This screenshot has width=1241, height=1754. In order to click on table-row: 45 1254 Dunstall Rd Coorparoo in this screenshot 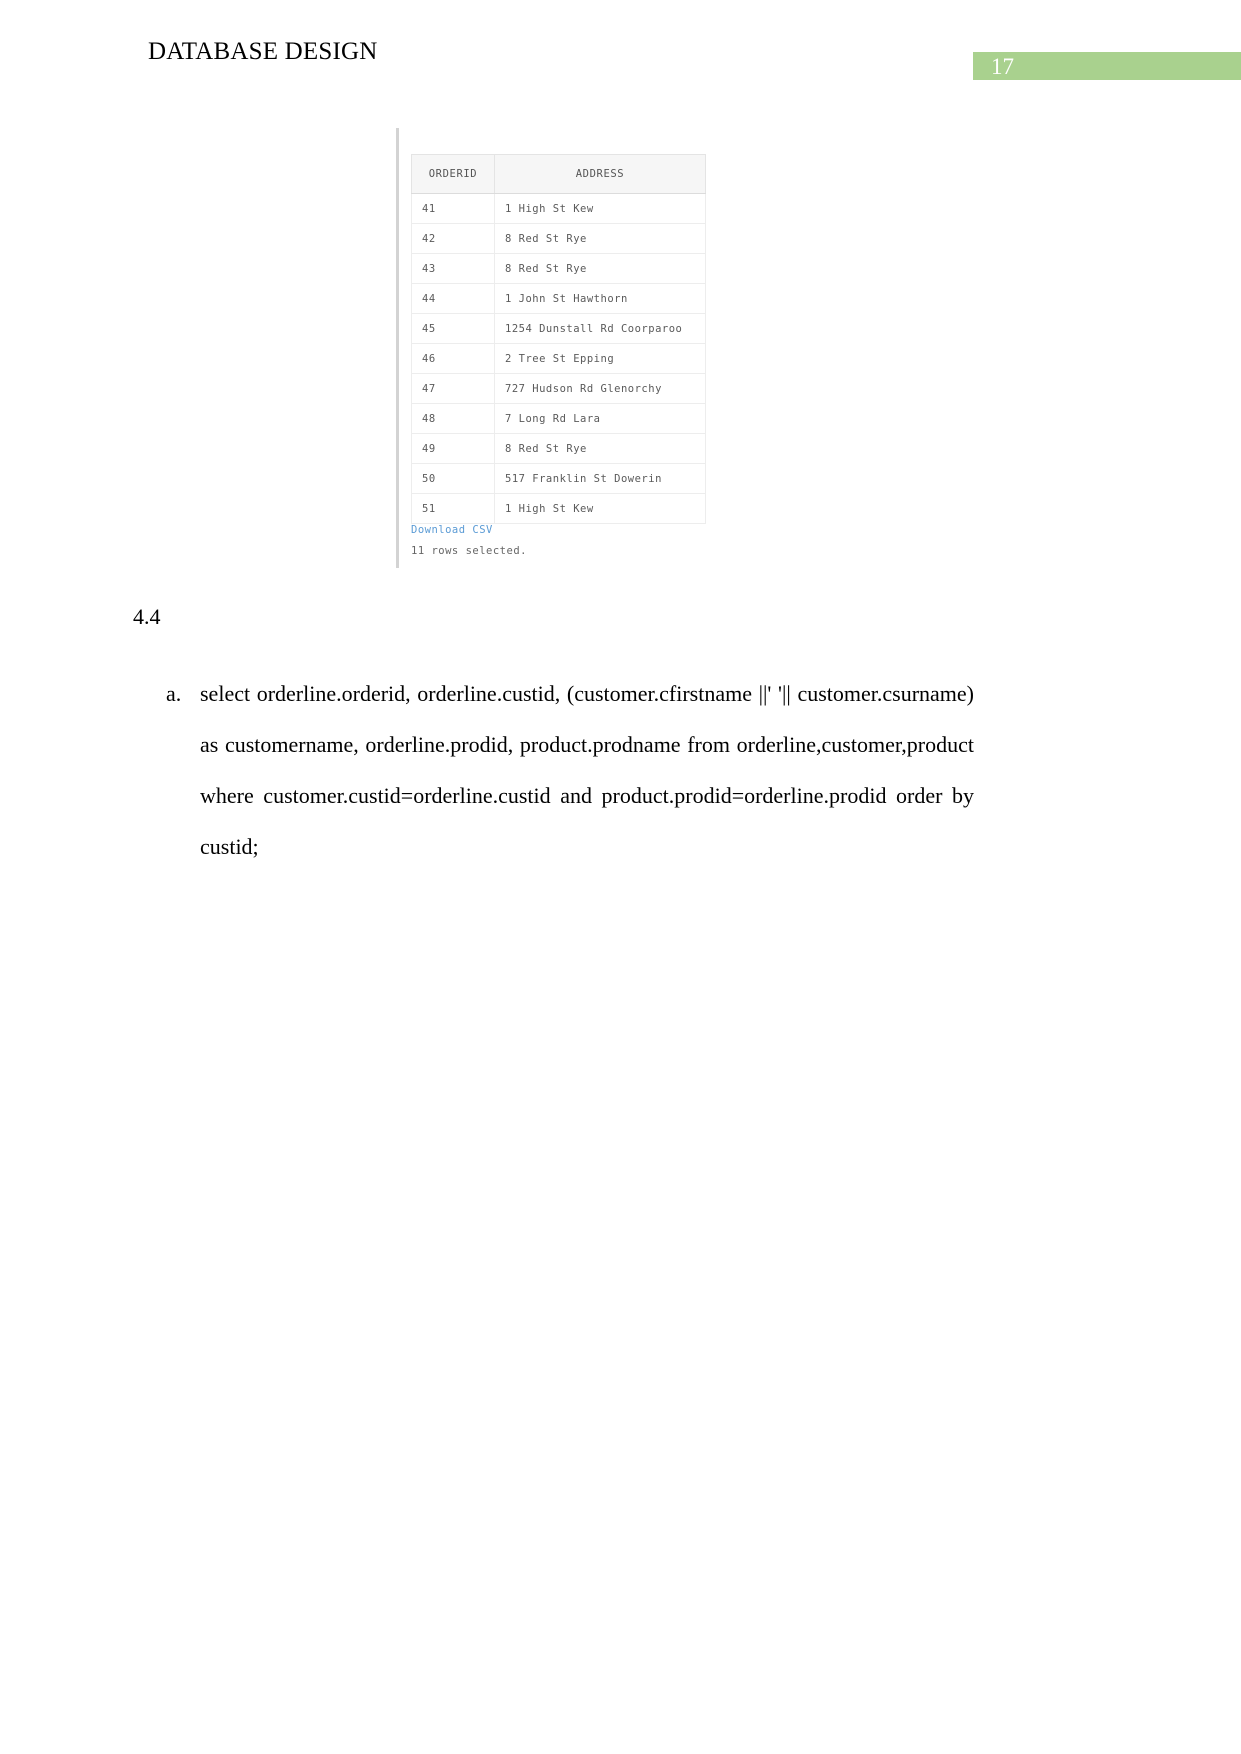, I will do `click(558, 328)`.